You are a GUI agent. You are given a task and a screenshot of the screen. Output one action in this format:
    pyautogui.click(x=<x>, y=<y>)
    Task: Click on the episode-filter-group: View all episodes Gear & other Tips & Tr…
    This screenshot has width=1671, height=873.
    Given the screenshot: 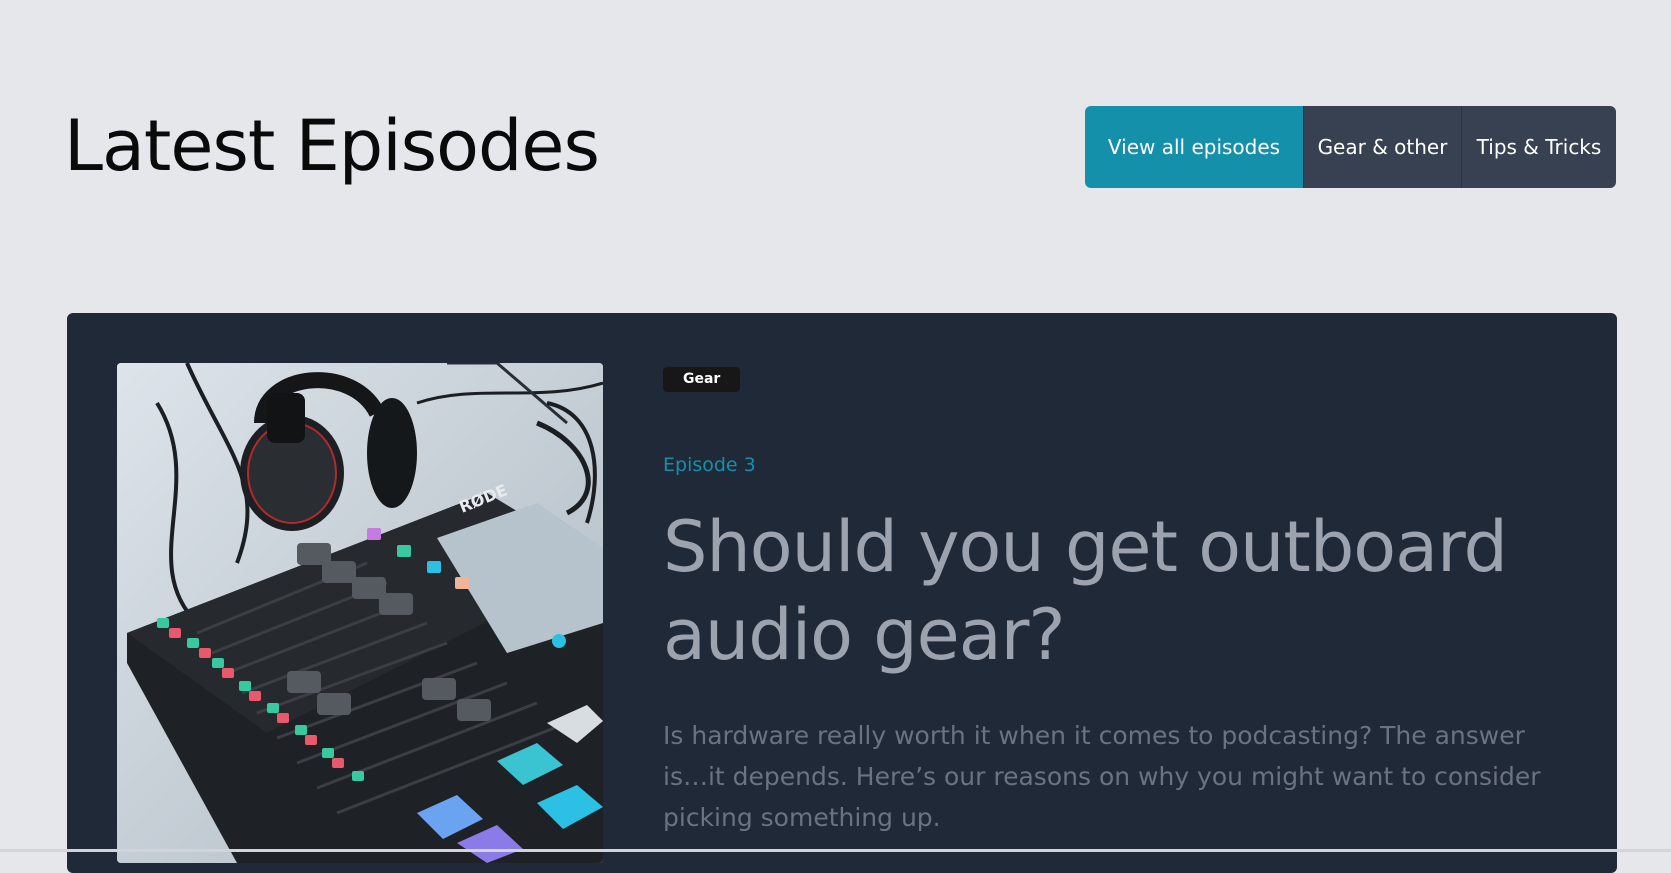 What is the action you would take?
    pyautogui.click(x=1350, y=147)
    